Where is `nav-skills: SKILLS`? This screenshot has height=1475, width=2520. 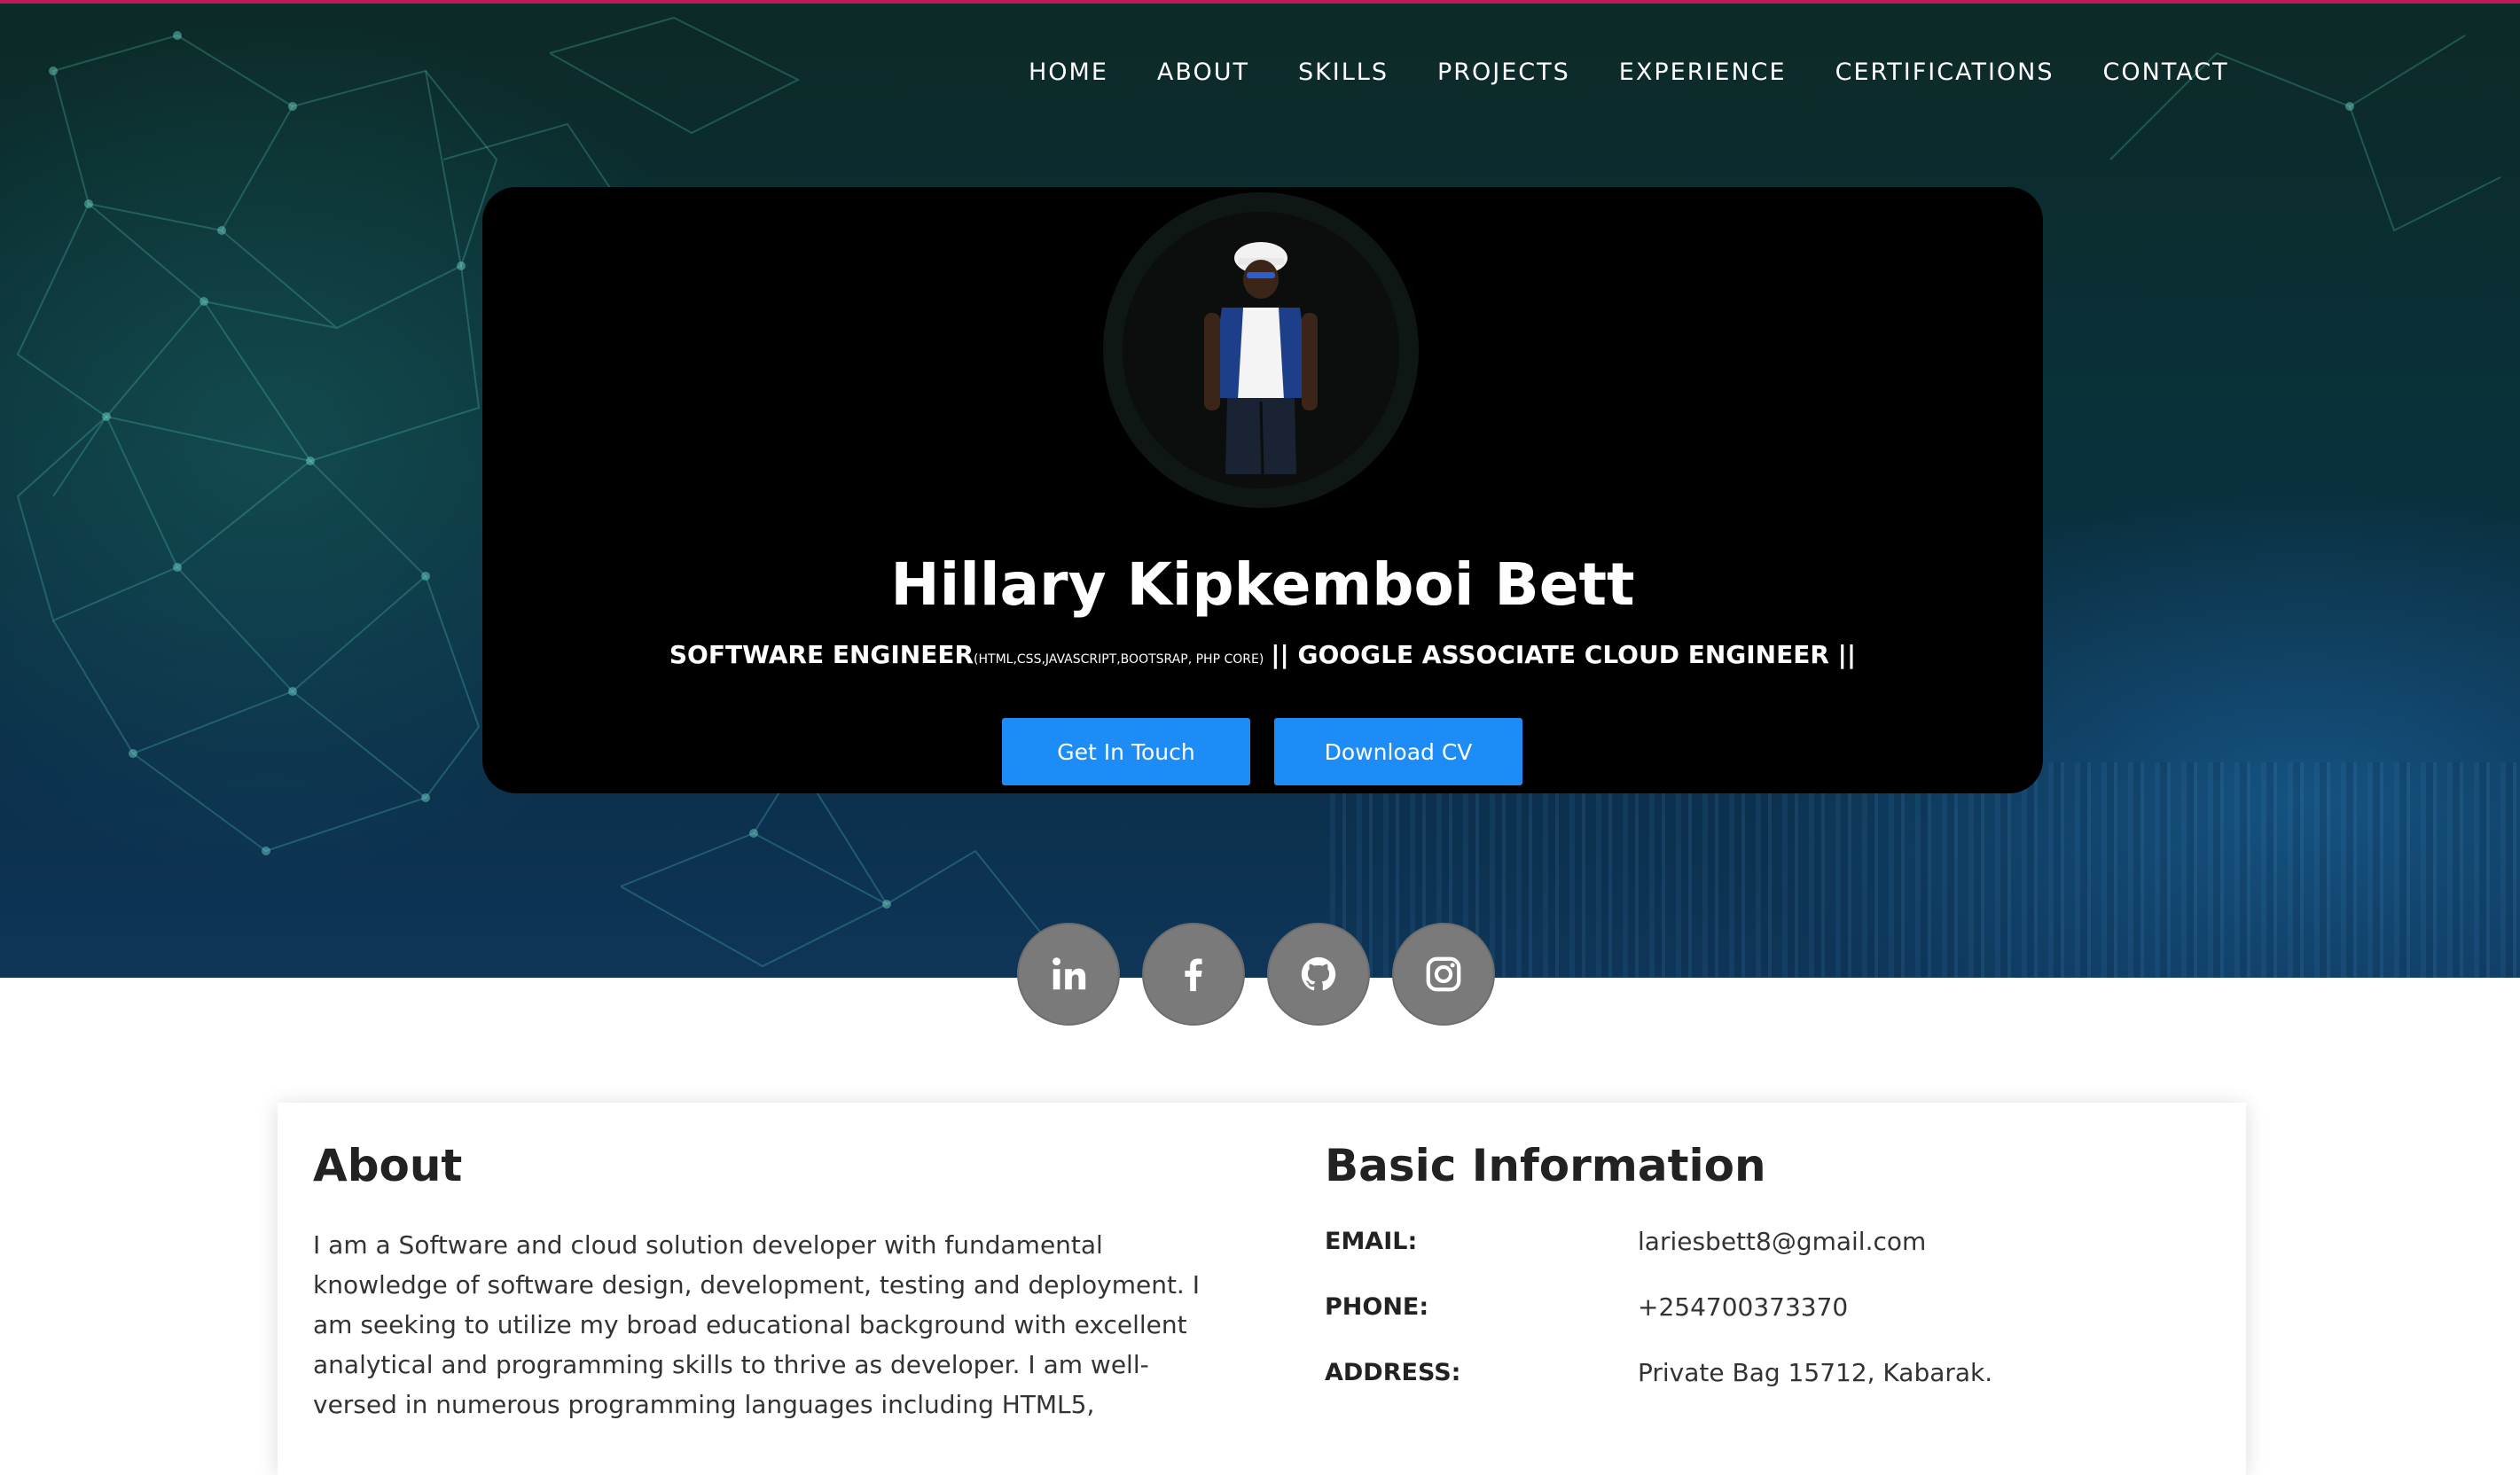
nav-skills: SKILLS is located at coordinates (1343, 72).